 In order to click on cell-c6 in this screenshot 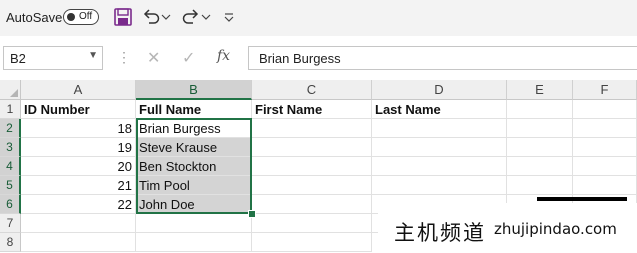, I will do `click(312, 204)`.